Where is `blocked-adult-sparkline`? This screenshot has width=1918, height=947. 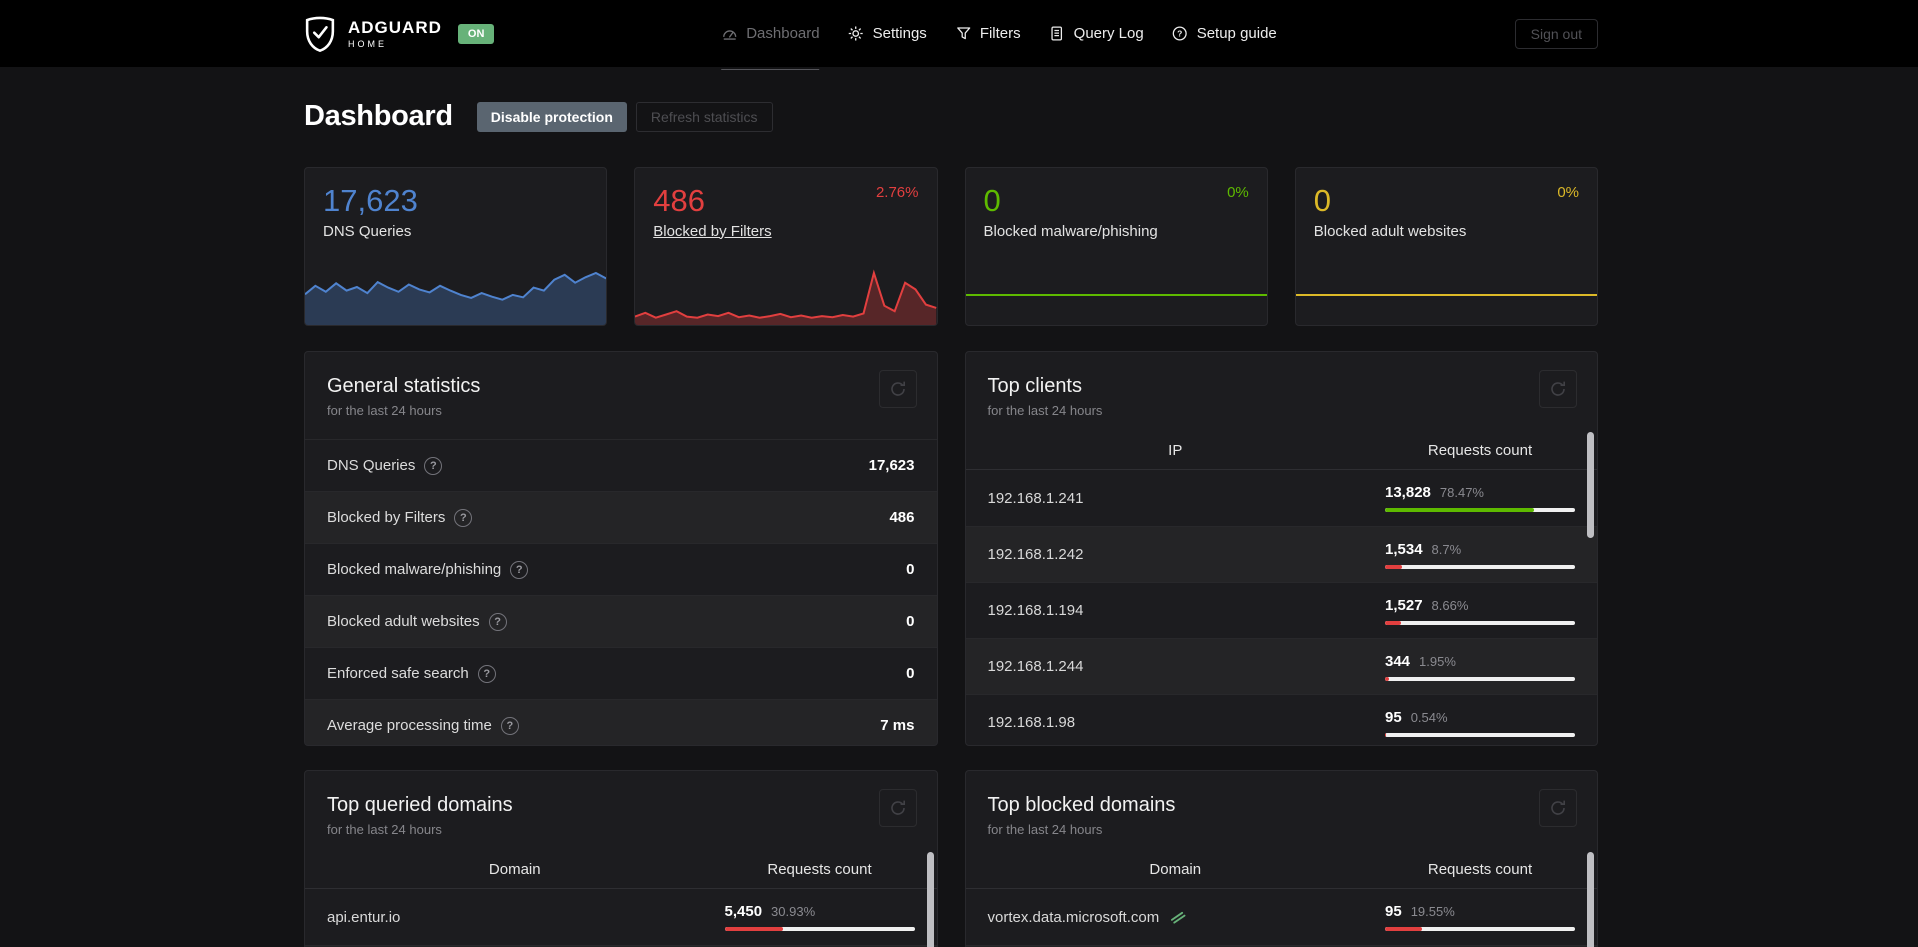
blocked-adult-sparkline is located at coordinates (1446, 295).